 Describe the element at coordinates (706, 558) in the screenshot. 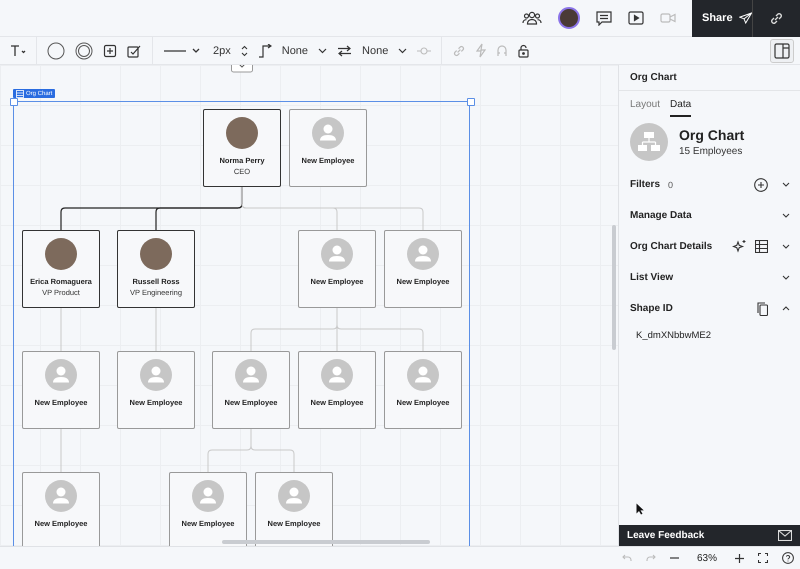

I see `zoom-level: 63%` at that location.